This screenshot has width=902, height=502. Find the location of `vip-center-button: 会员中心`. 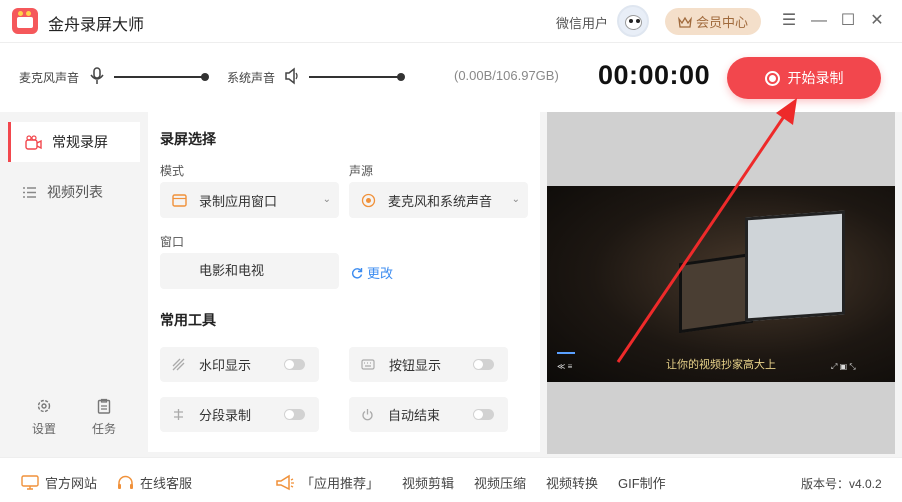

vip-center-button: 会员中心 is located at coordinates (713, 21).